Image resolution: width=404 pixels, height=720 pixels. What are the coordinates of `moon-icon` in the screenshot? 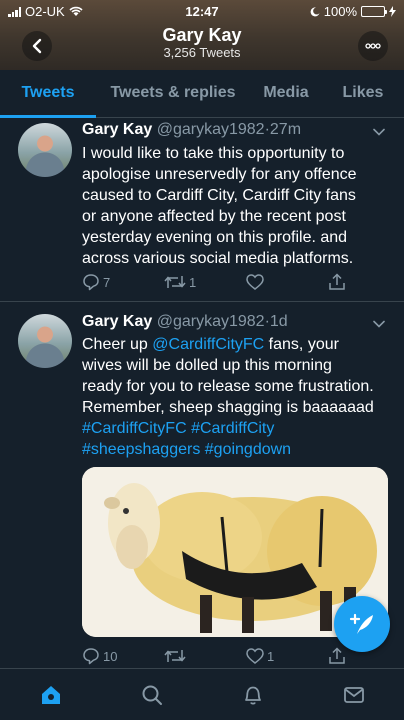 It's located at (315, 11).